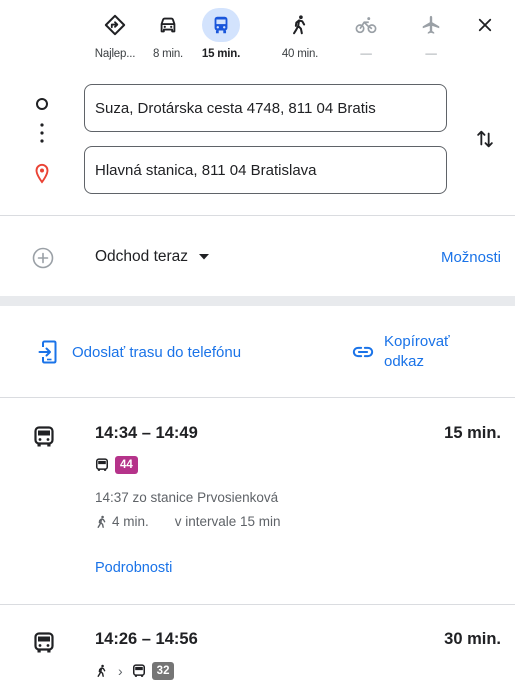 This screenshot has height=699, width=515. Describe the element at coordinates (472, 433) in the screenshot. I see `route-duration: 15 min.` at that location.